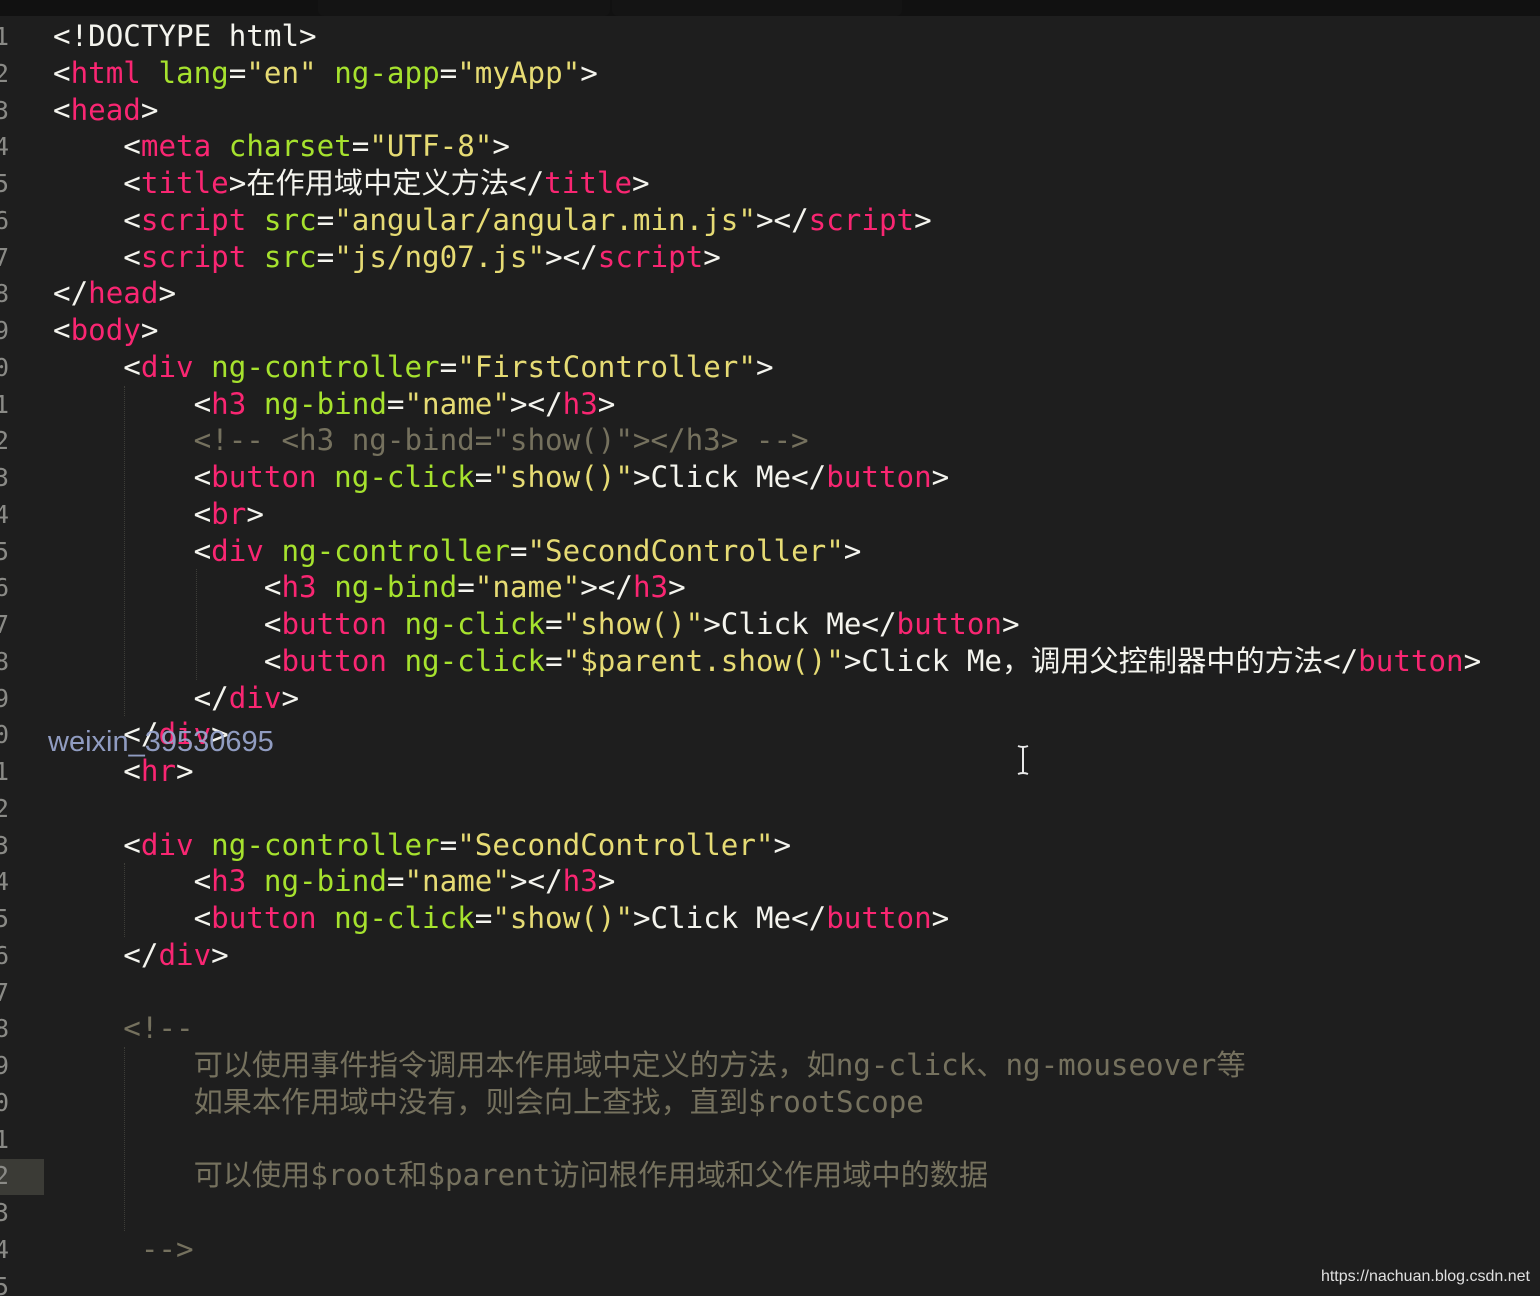 The width and height of the screenshot is (1540, 1296). I want to click on code-line: </head>, so click(114, 293).